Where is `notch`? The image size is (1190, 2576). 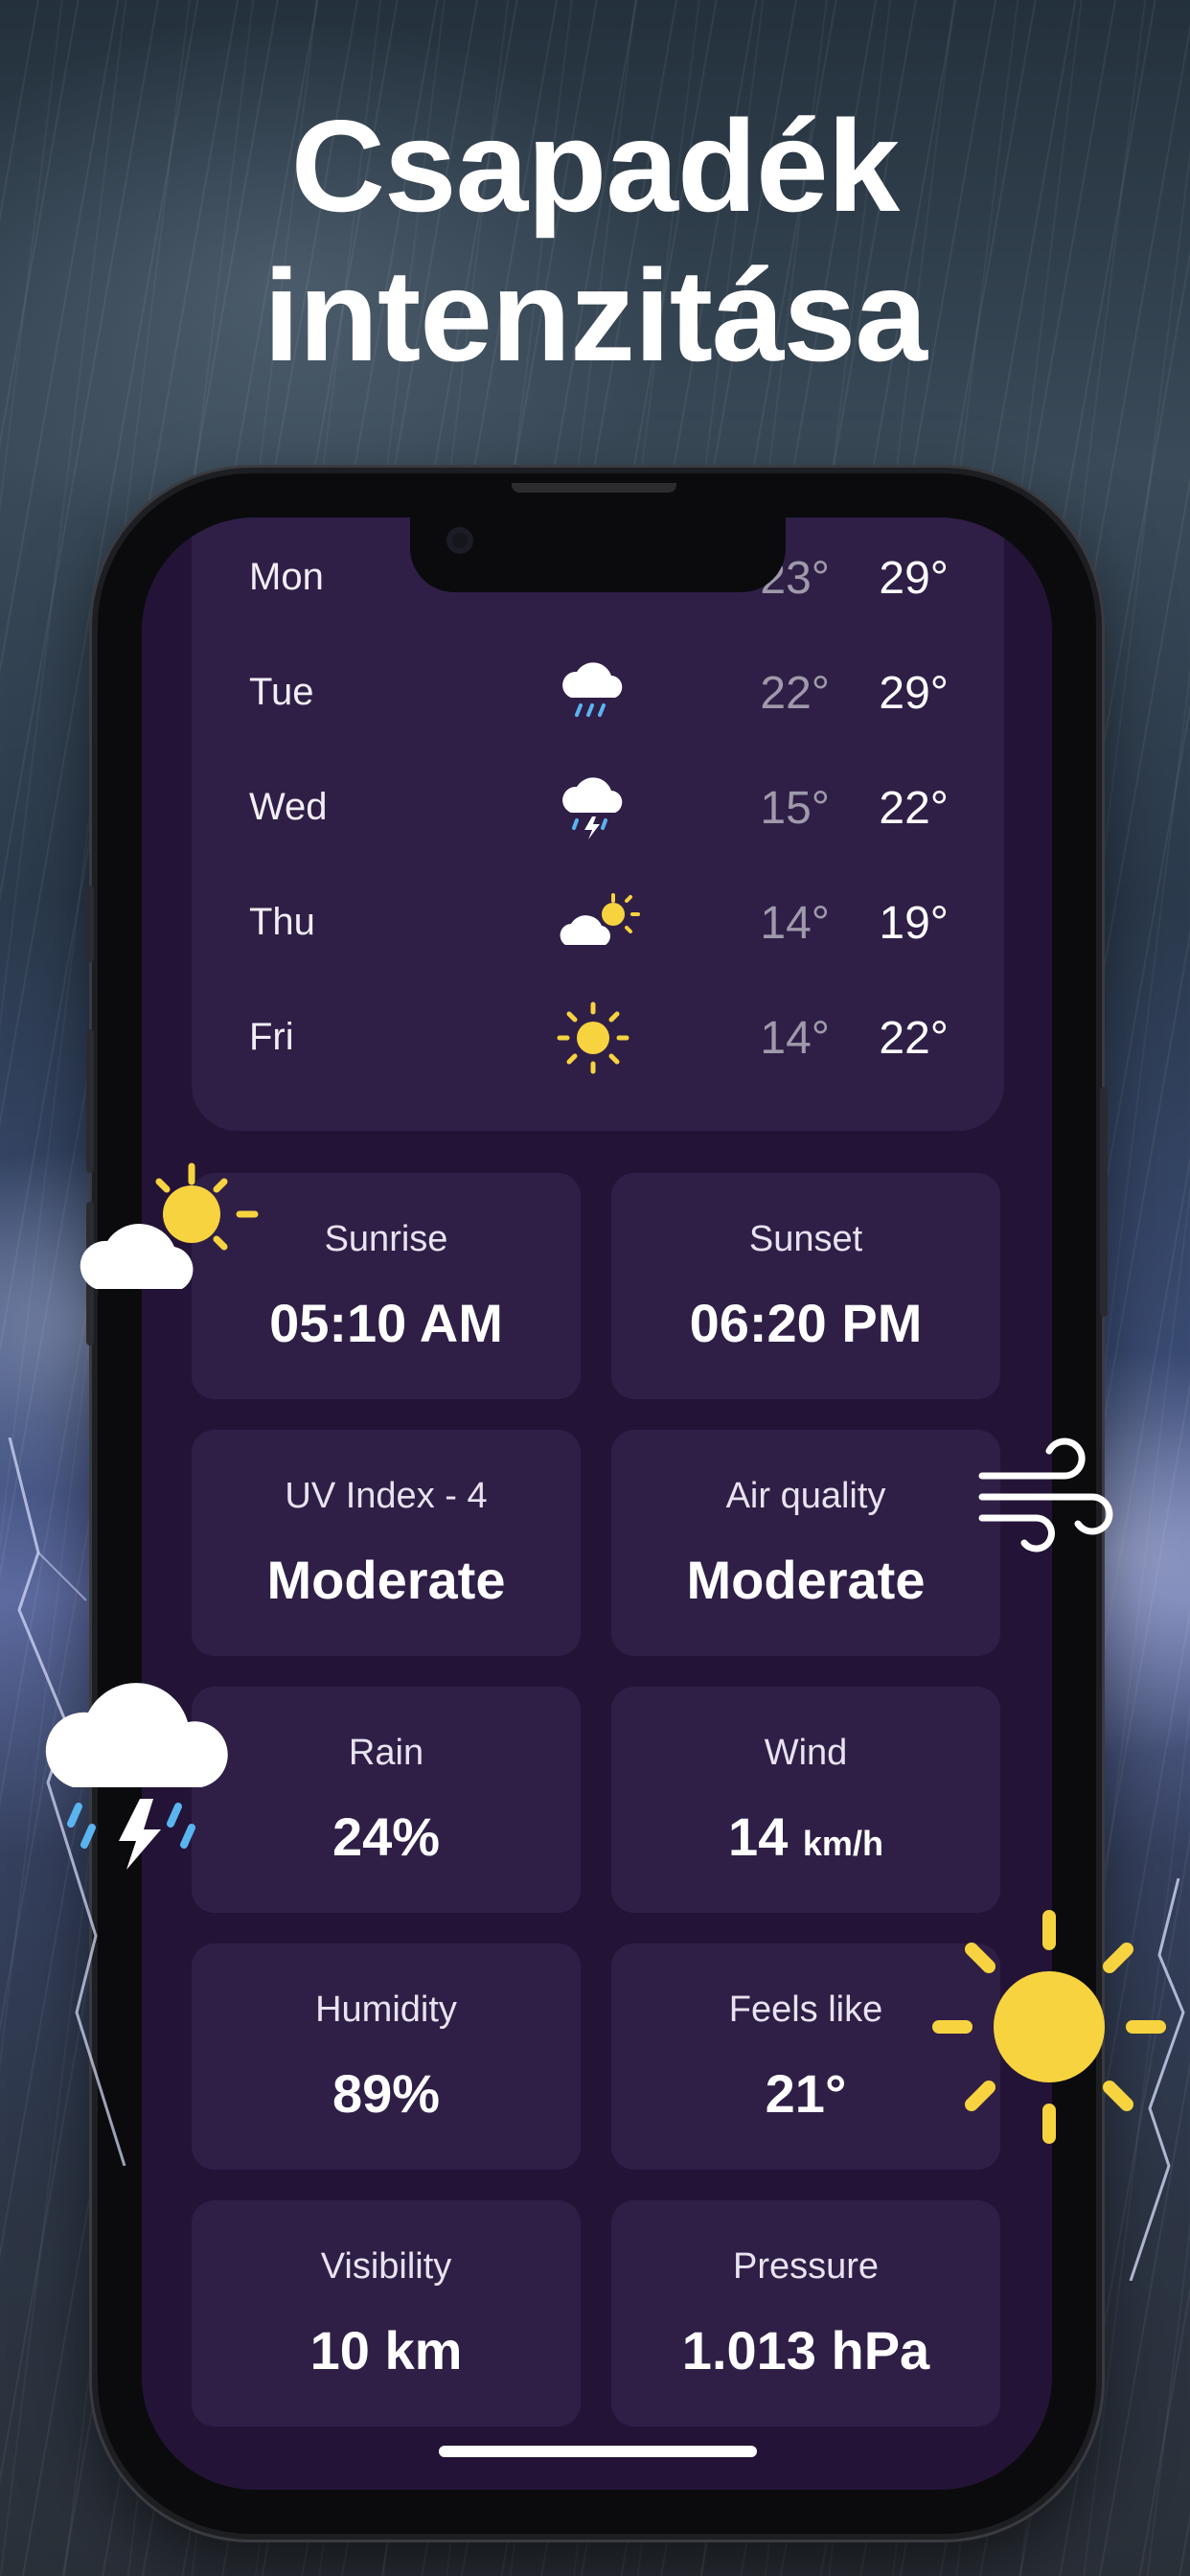
notch is located at coordinates (598, 555).